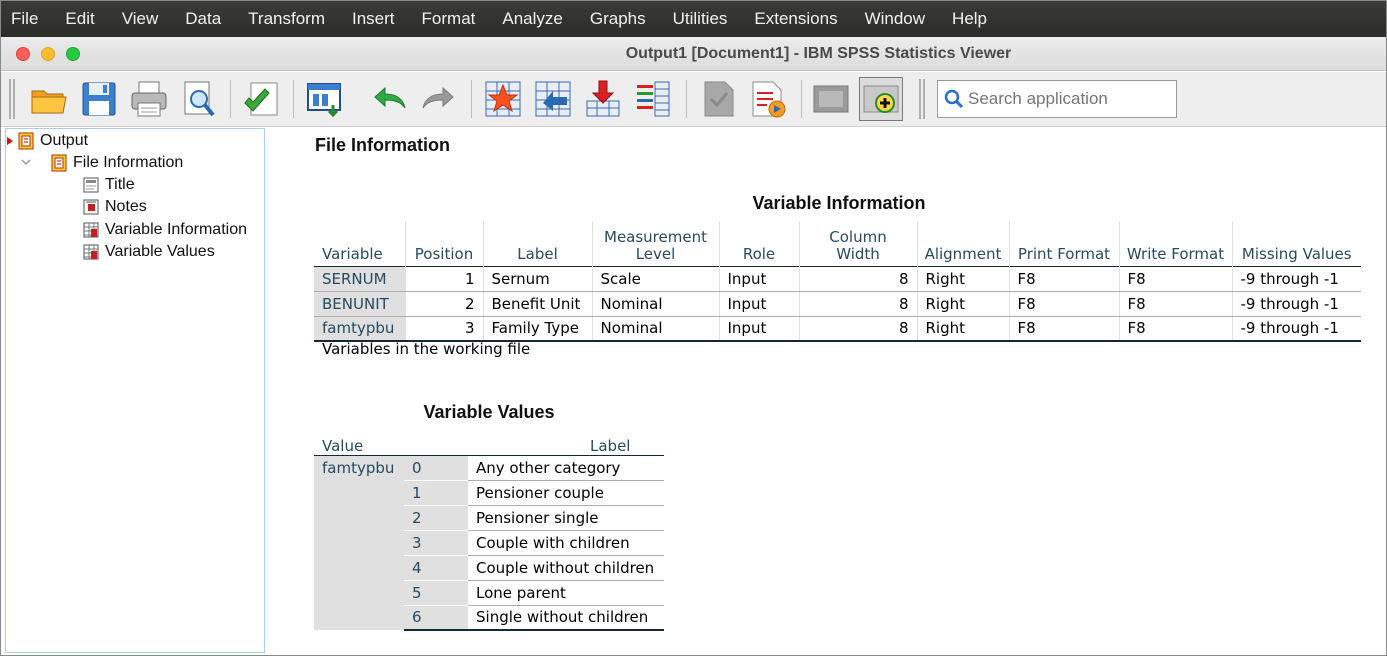  Describe the element at coordinates (203, 19) in the screenshot. I see `menu-data: Data` at that location.